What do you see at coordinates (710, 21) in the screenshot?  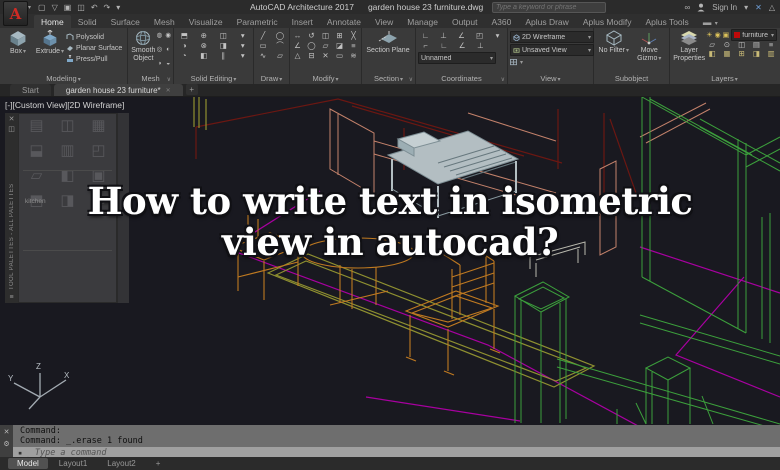 I see `ribbon-display-icon: ▬` at bounding box center [710, 21].